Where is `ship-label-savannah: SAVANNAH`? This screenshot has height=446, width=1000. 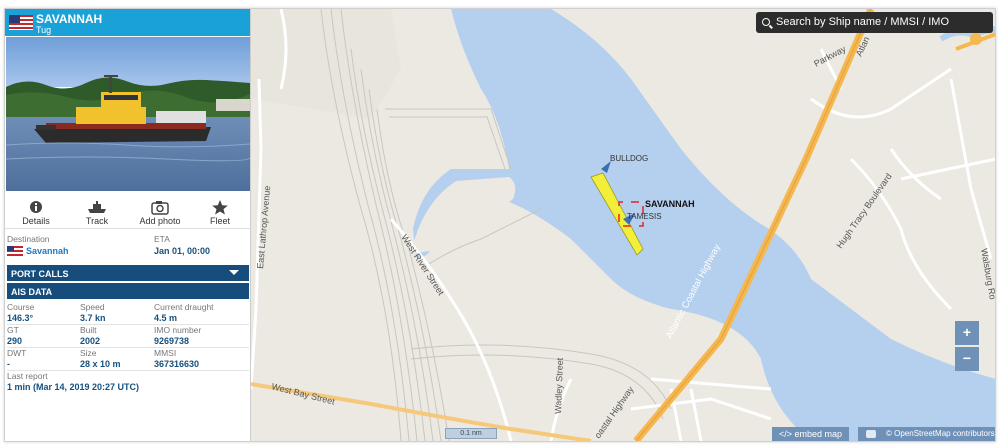 ship-label-savannah: SAVANNAH is located at coordinates (670, 204).